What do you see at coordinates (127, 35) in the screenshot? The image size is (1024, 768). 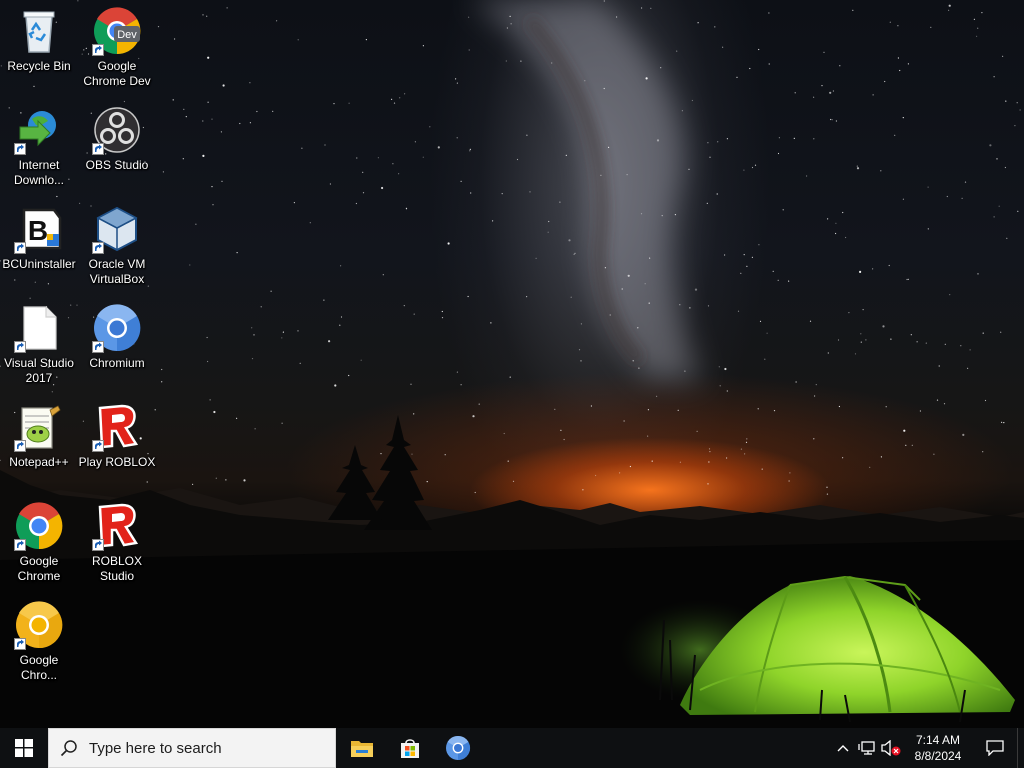 I see `svg-text: Dev` at bounding box center [127, 35].